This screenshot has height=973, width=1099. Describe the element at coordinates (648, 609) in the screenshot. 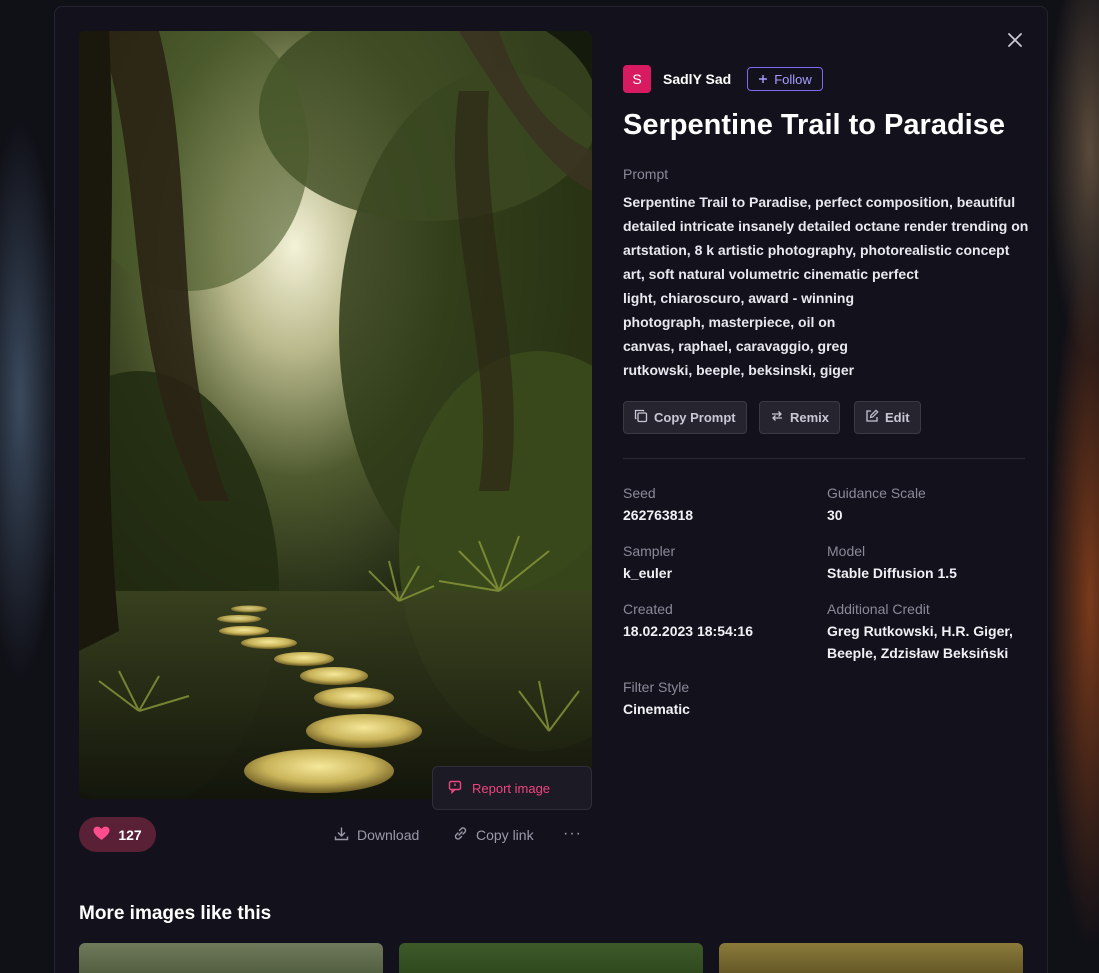

I see `created-label: Created` at that location.